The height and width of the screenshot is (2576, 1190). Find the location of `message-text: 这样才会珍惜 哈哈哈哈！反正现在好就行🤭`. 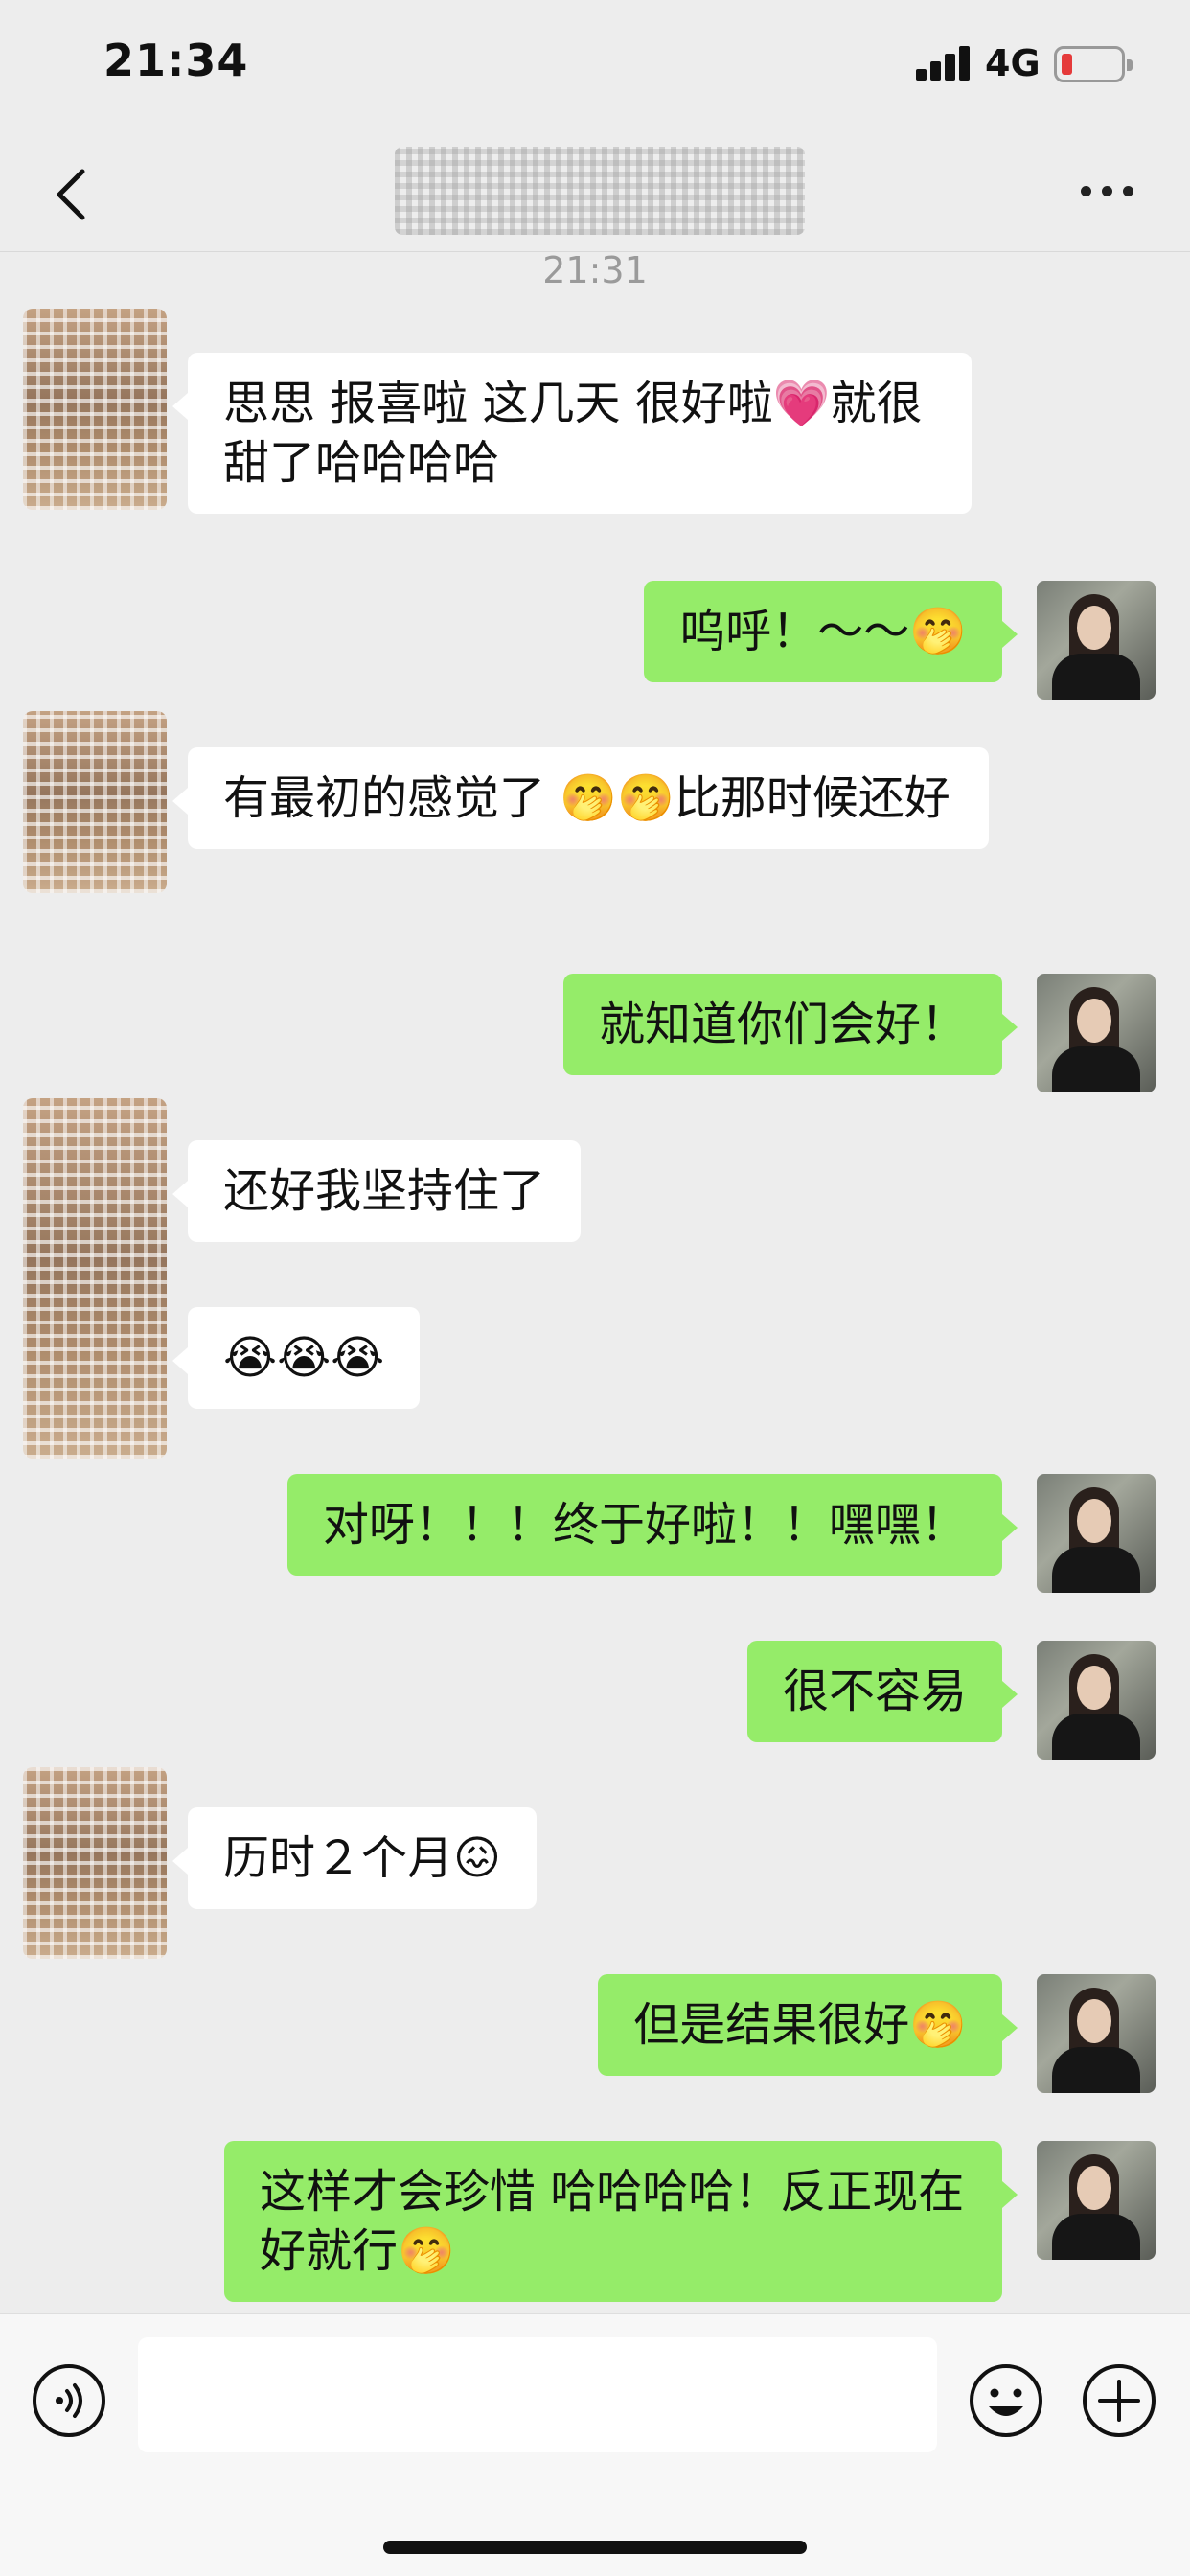

message-text: 这样才会珍惜 哈哈哈哈！反正现在好就行🤭 is located at coordinates (612, 2221).